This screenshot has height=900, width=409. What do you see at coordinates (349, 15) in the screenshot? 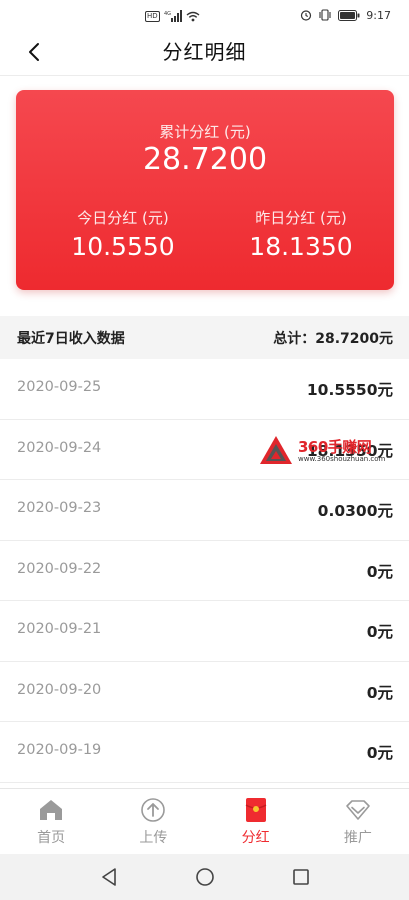
I see `battery-icon` at bounding box center [349, 15].